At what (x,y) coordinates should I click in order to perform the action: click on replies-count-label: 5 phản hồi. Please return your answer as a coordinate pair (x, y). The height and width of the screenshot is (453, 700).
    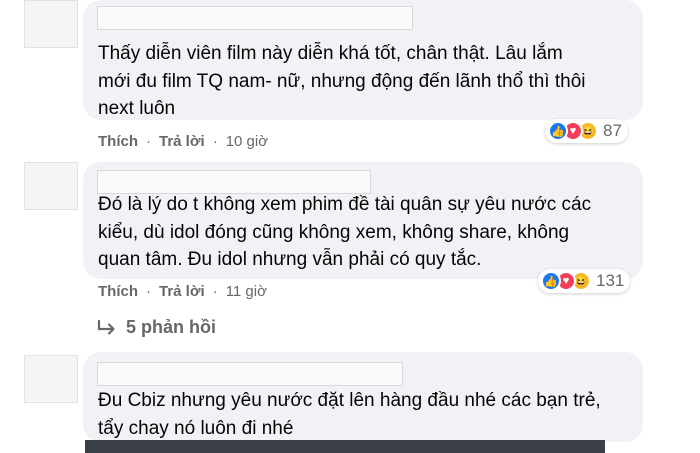
    Looking at the image, I should click on (171, 327).